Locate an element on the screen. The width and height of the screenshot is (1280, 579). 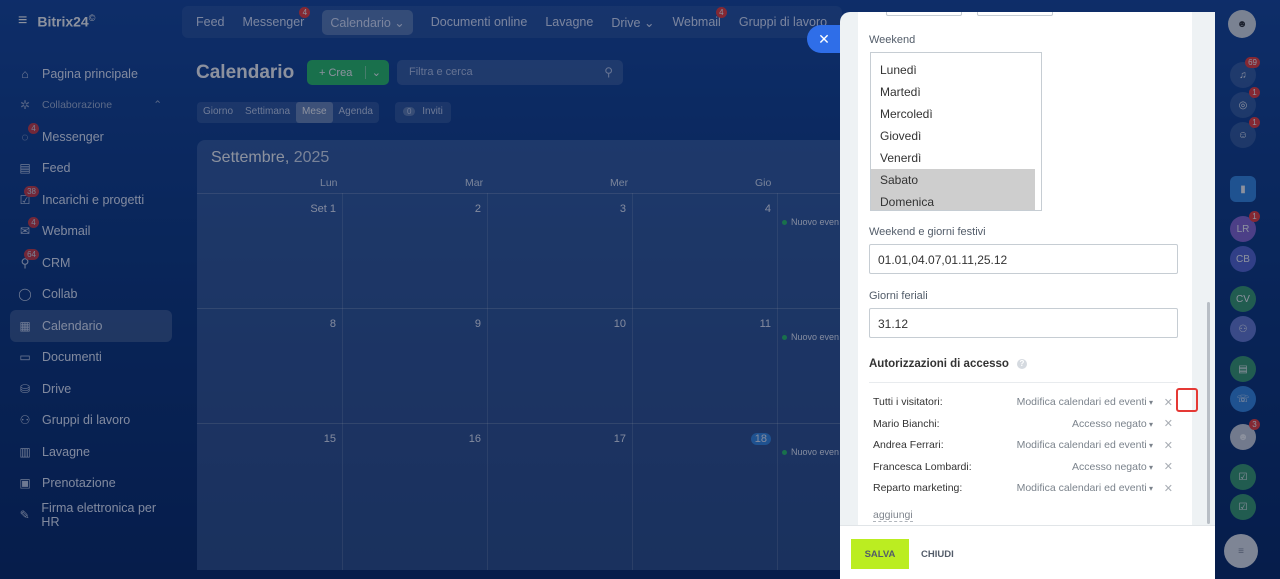
access-row: Francesca Lombardi: Accesso negato✕ is located at coordinates (1023, 467).